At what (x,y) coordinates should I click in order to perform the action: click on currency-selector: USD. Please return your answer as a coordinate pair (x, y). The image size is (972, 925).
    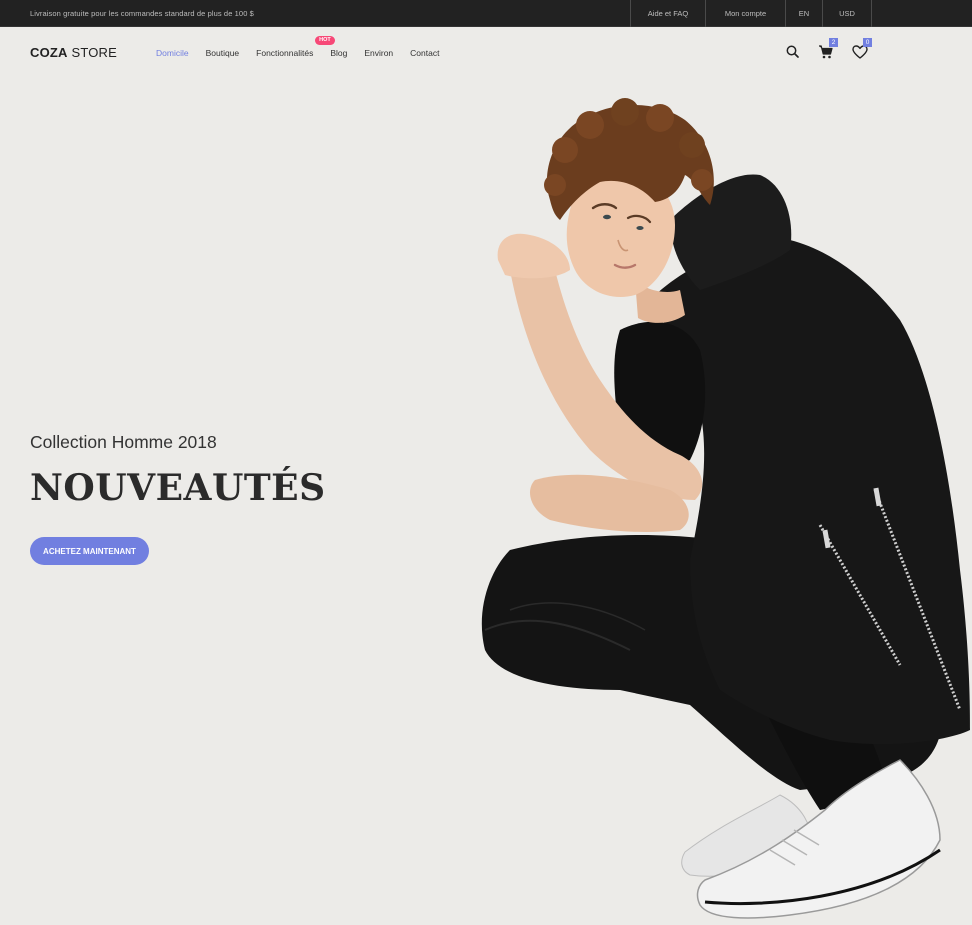
    Looking at the image, I should click on (847, 13).